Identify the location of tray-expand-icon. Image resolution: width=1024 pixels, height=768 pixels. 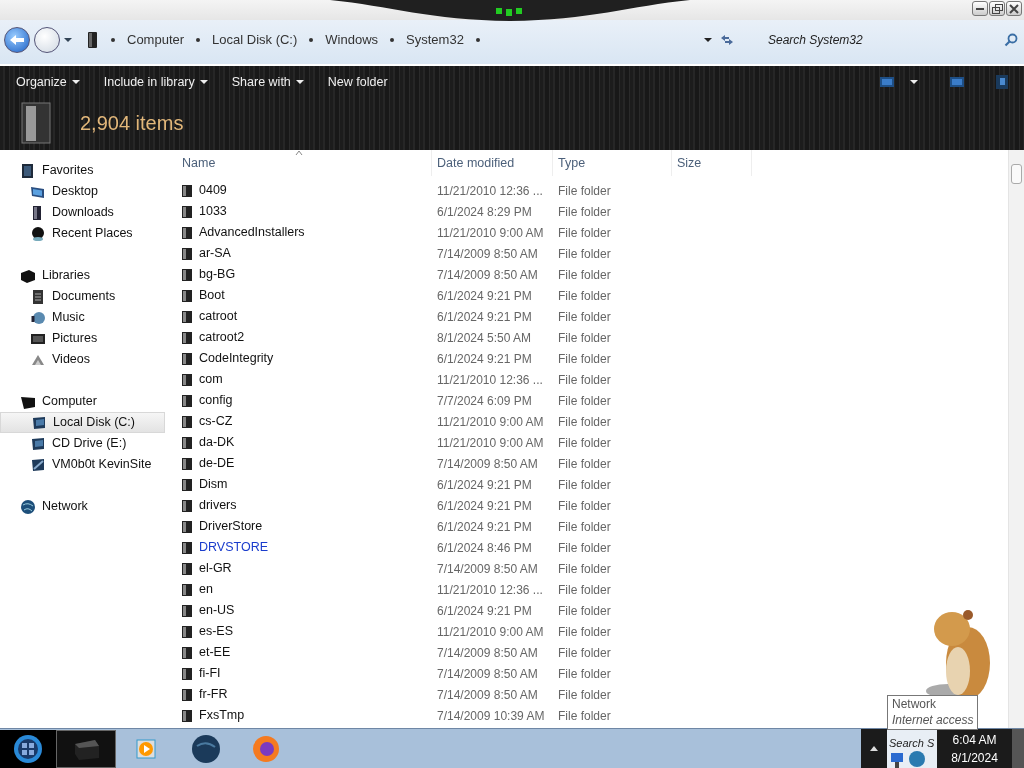
(874, 748).